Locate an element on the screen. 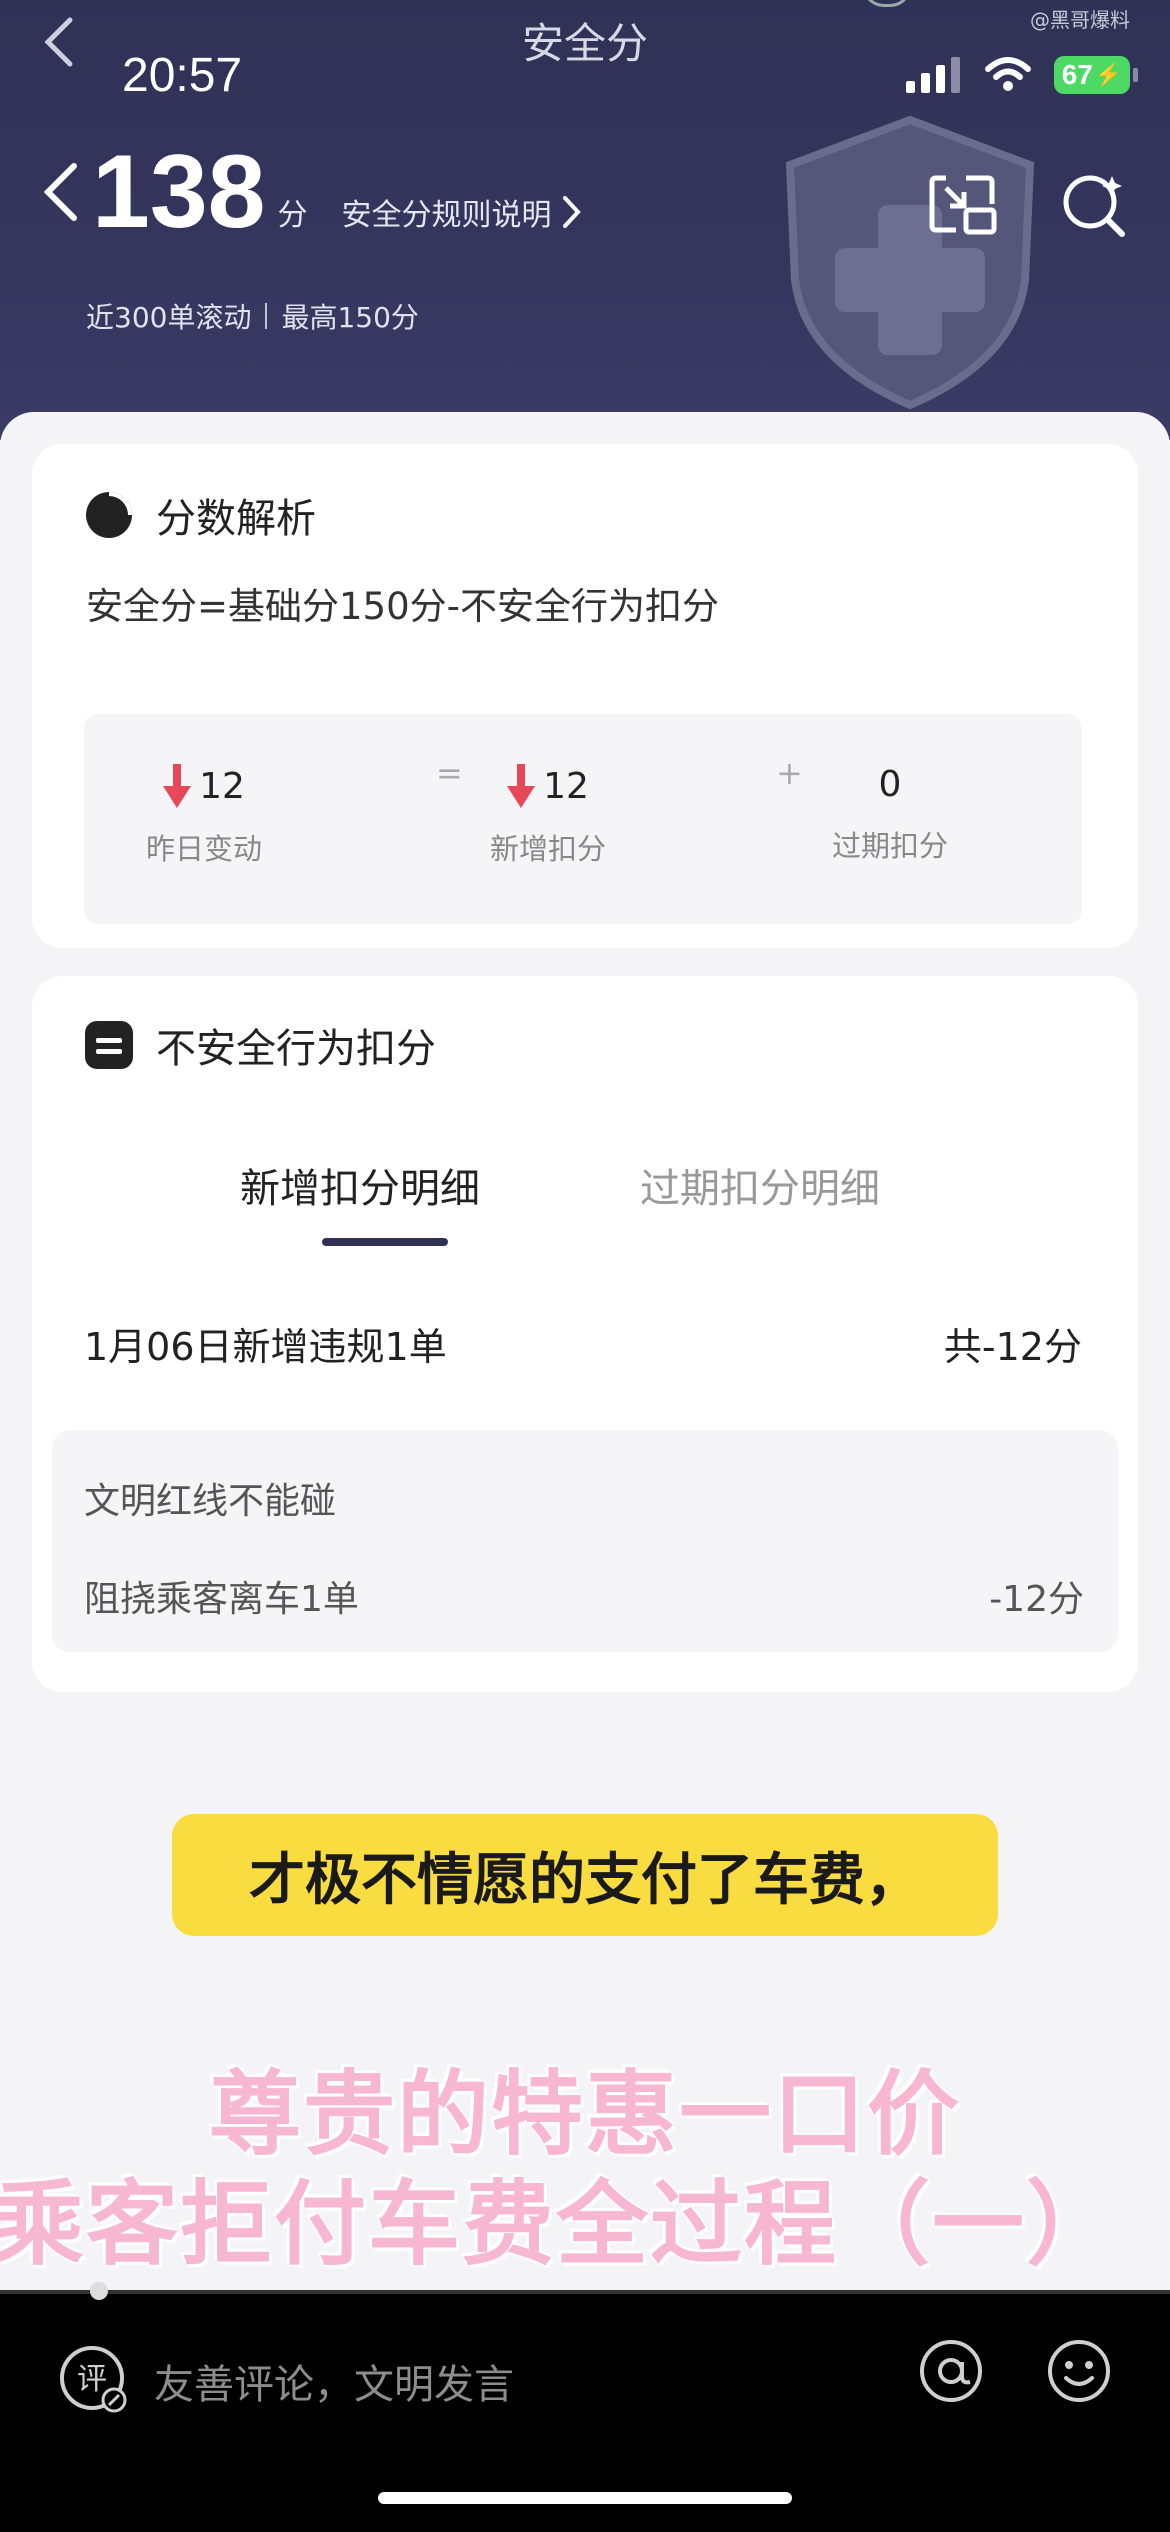 This screenshot has width=1170, height=2532. charging-icon: ⚡ is located at coordinates (1108, 74).